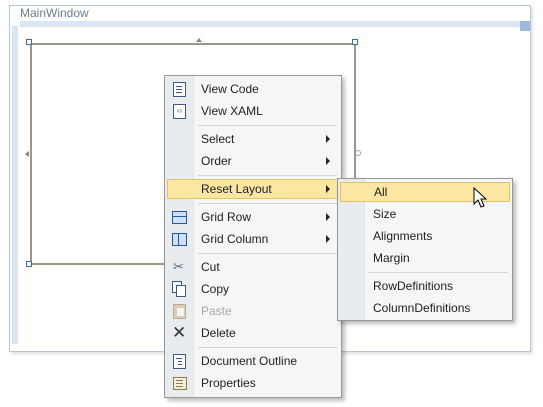 This screenshot has height=407, width=543. Describe the element at coordinates (179, 89) in the screenshot. I see `view-code-icon` at that location.